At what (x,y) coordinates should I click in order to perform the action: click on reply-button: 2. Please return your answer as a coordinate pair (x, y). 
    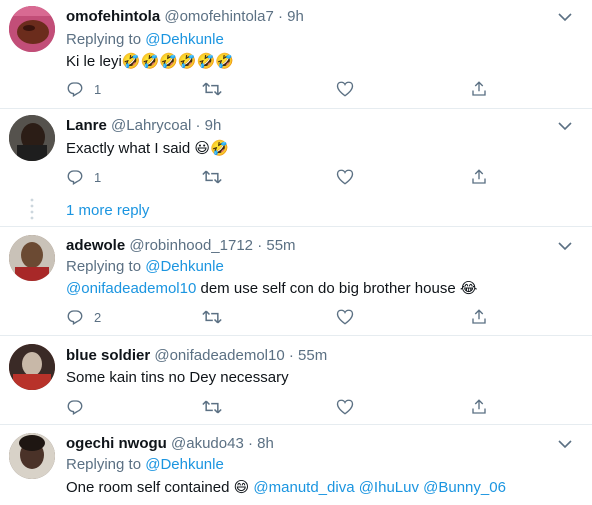
    Looking at the image, I should click on (83, 317).